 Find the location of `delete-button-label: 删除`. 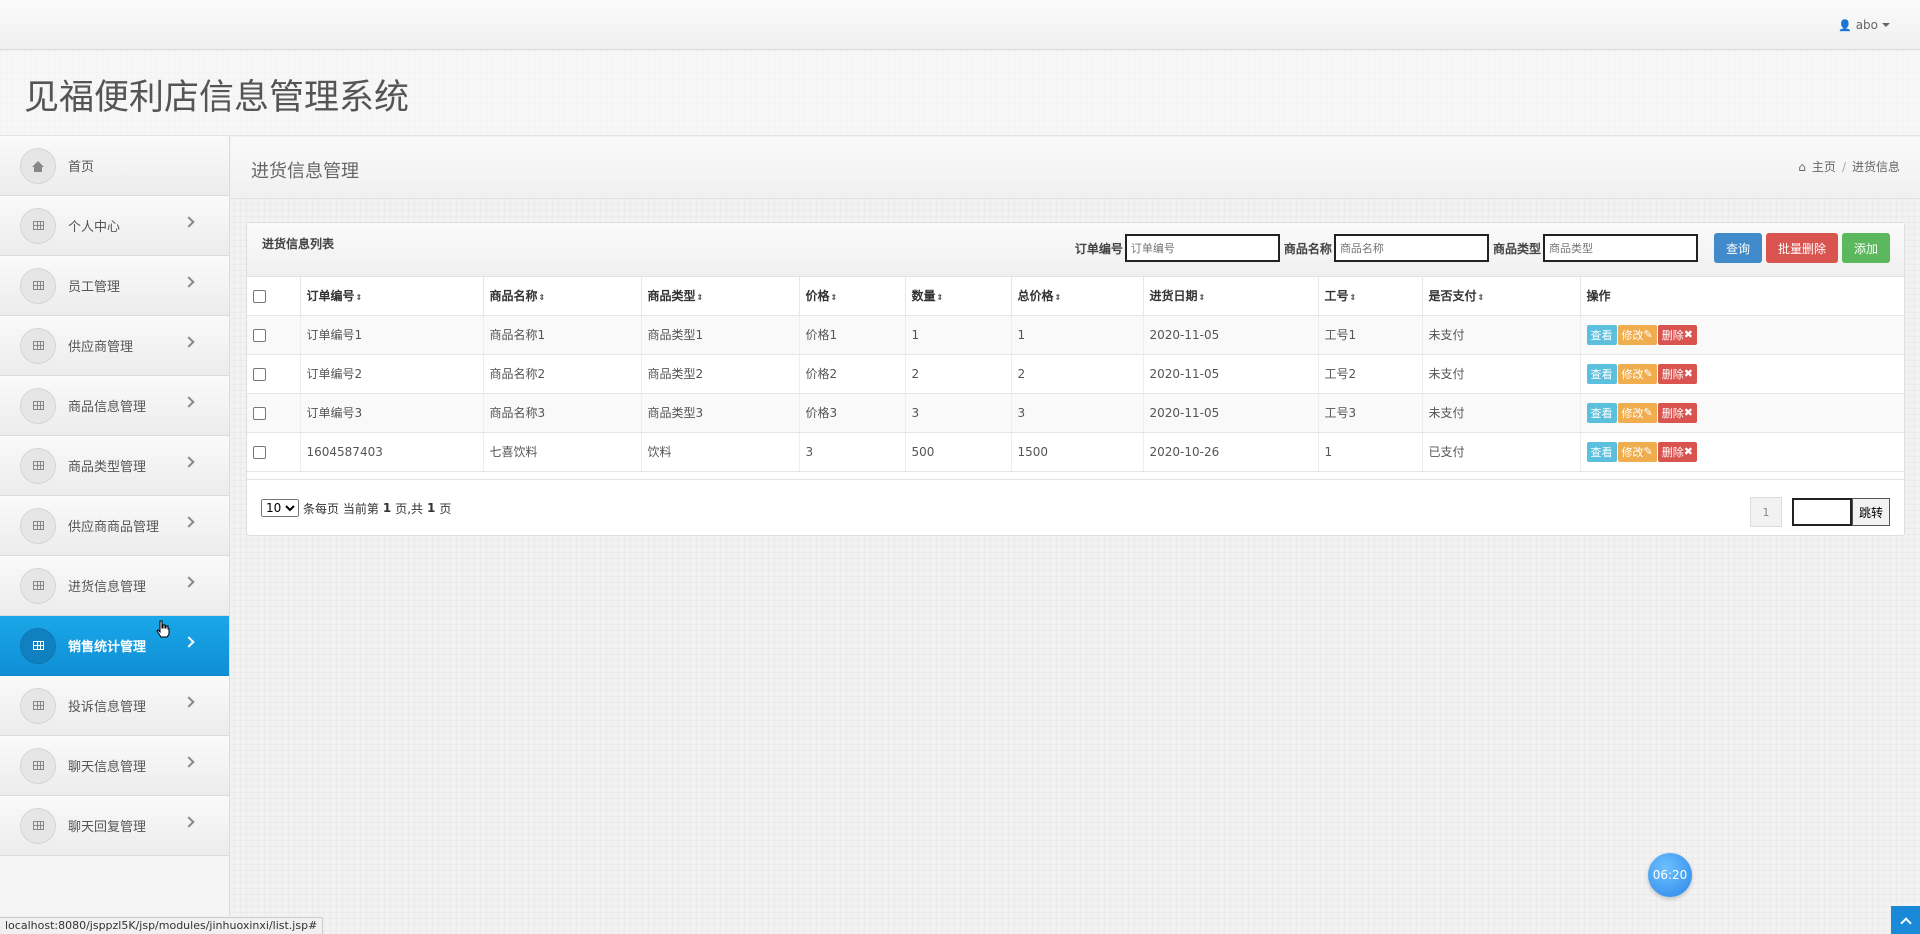

delete-button-label: 删除 is located at coordinates (1672, 413).